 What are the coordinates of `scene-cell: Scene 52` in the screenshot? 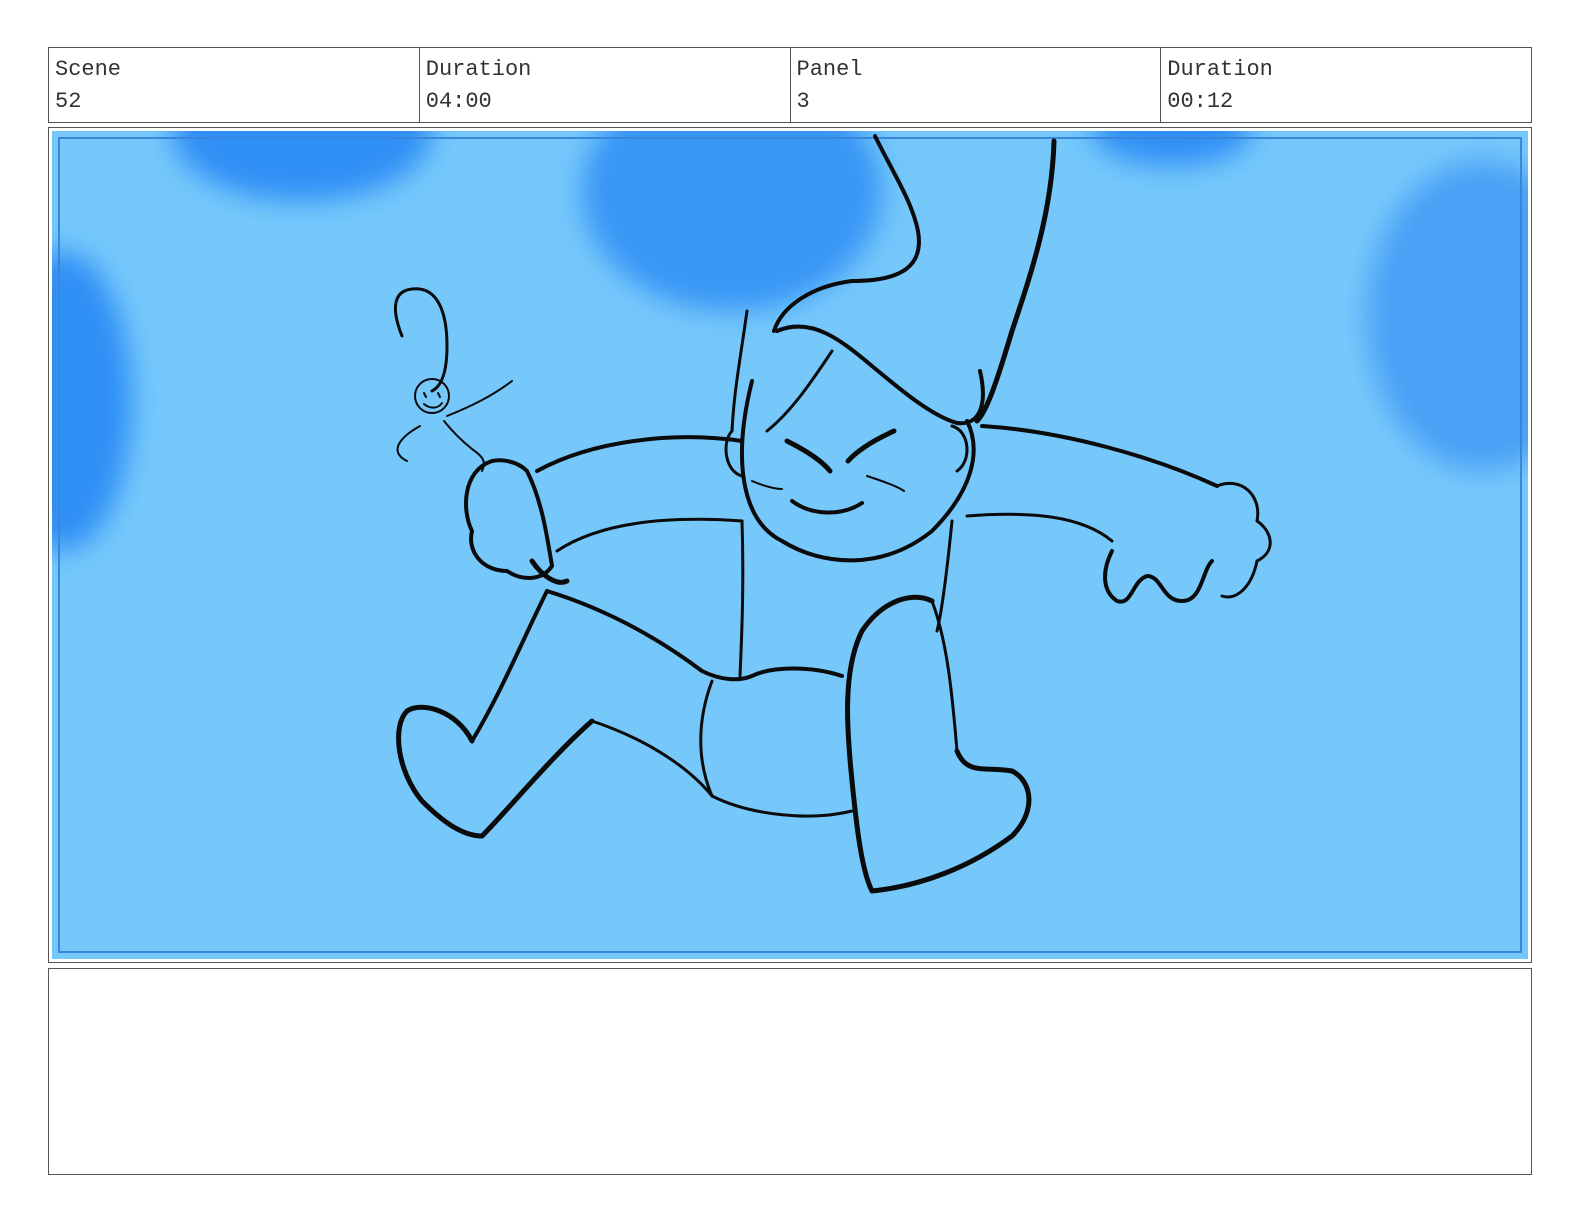 It's located at (234, 85).